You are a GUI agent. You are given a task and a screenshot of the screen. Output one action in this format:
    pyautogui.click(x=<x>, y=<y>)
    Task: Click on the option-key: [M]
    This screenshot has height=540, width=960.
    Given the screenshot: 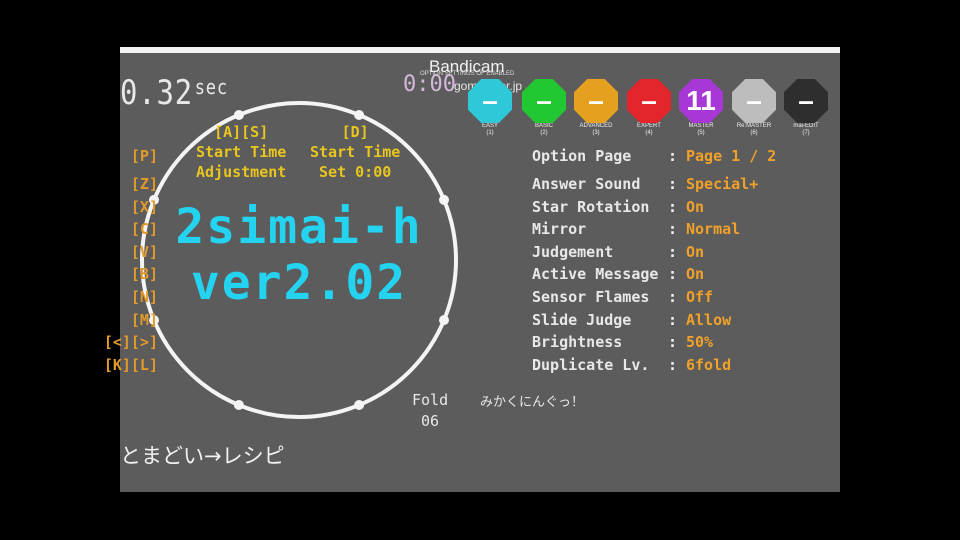 What is the action you would take?
    pyautogui.click(x=144, y=320)
    